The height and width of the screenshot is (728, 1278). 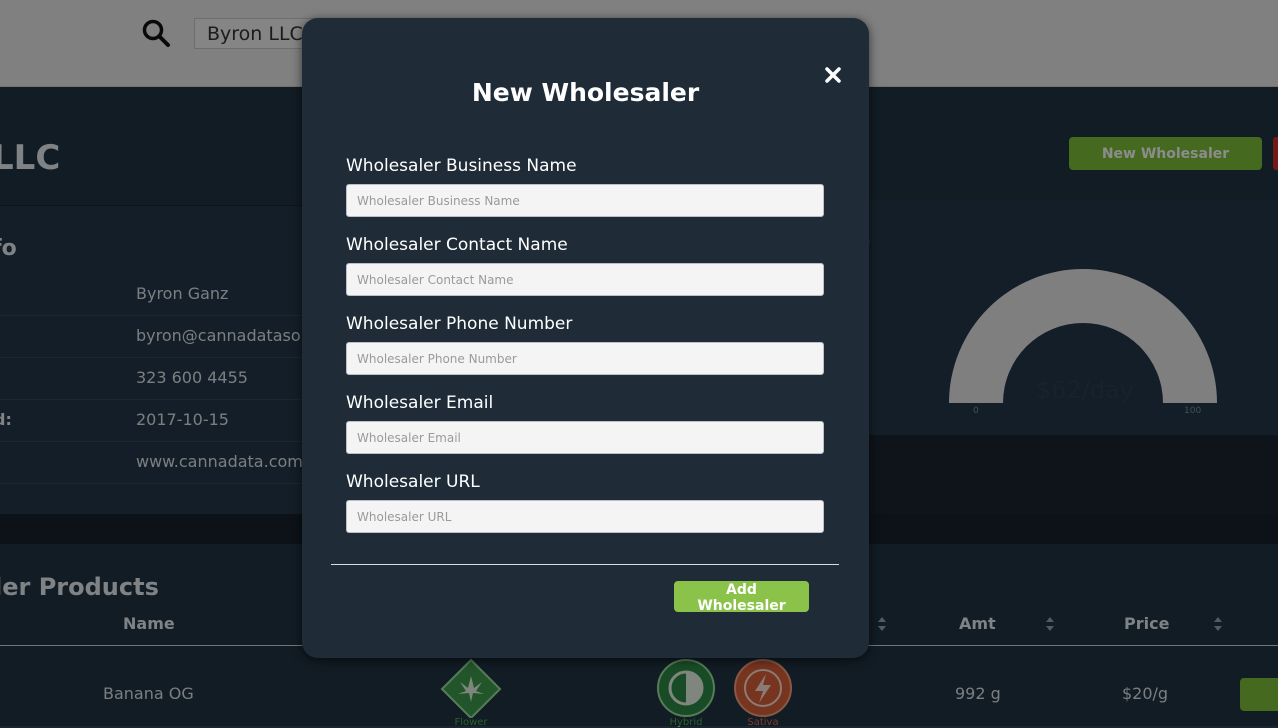 I want to click on modal-divider, so click(x=585, y=564).